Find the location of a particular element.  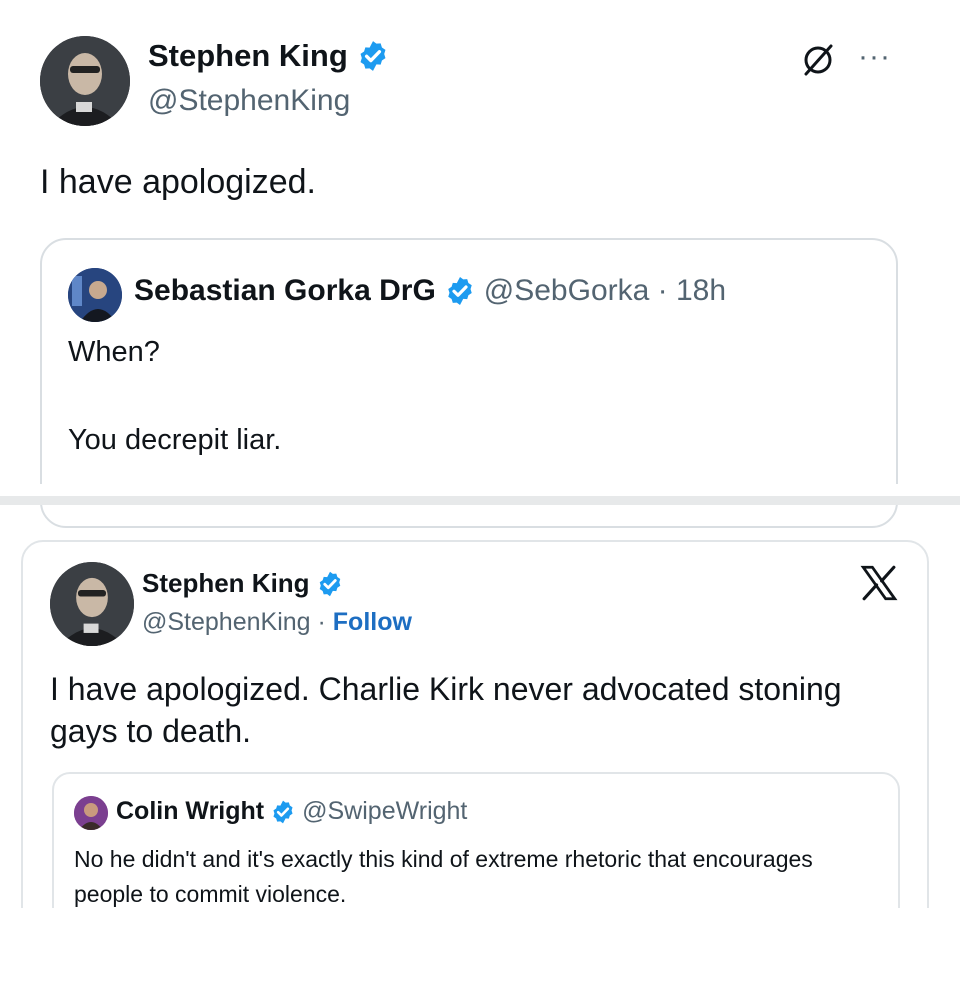

author-handle-row: @StephenKing · Follow is located at coordinates (277, 622).